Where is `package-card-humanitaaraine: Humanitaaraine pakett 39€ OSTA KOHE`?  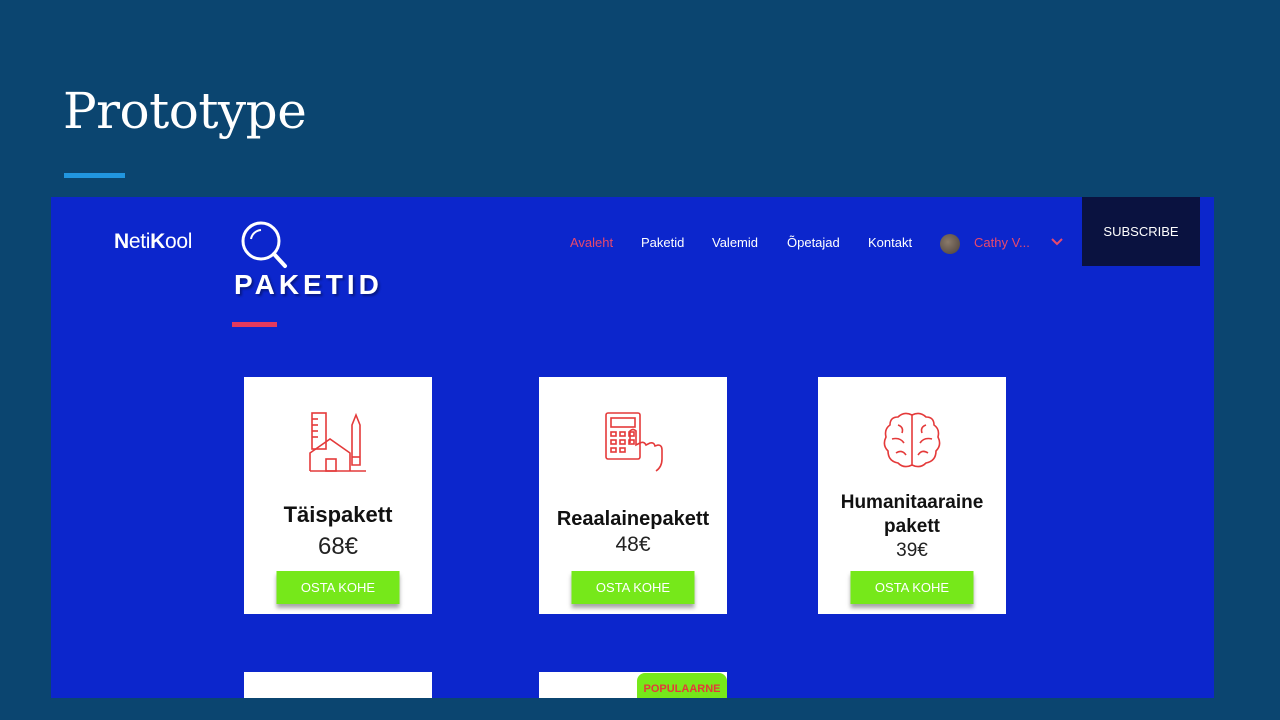 package-card-humanitaaraine: Humanitaaraine pakett 39€ OSTA KOHE is located at coordinates (912, 495).